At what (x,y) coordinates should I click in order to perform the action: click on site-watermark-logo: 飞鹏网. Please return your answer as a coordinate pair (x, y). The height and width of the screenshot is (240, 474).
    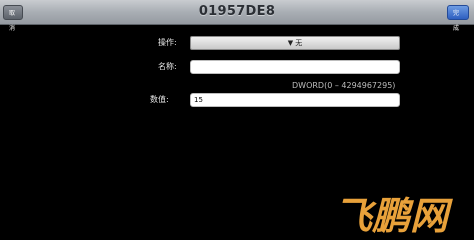
    Looking at the image, I should click on (391, 215).